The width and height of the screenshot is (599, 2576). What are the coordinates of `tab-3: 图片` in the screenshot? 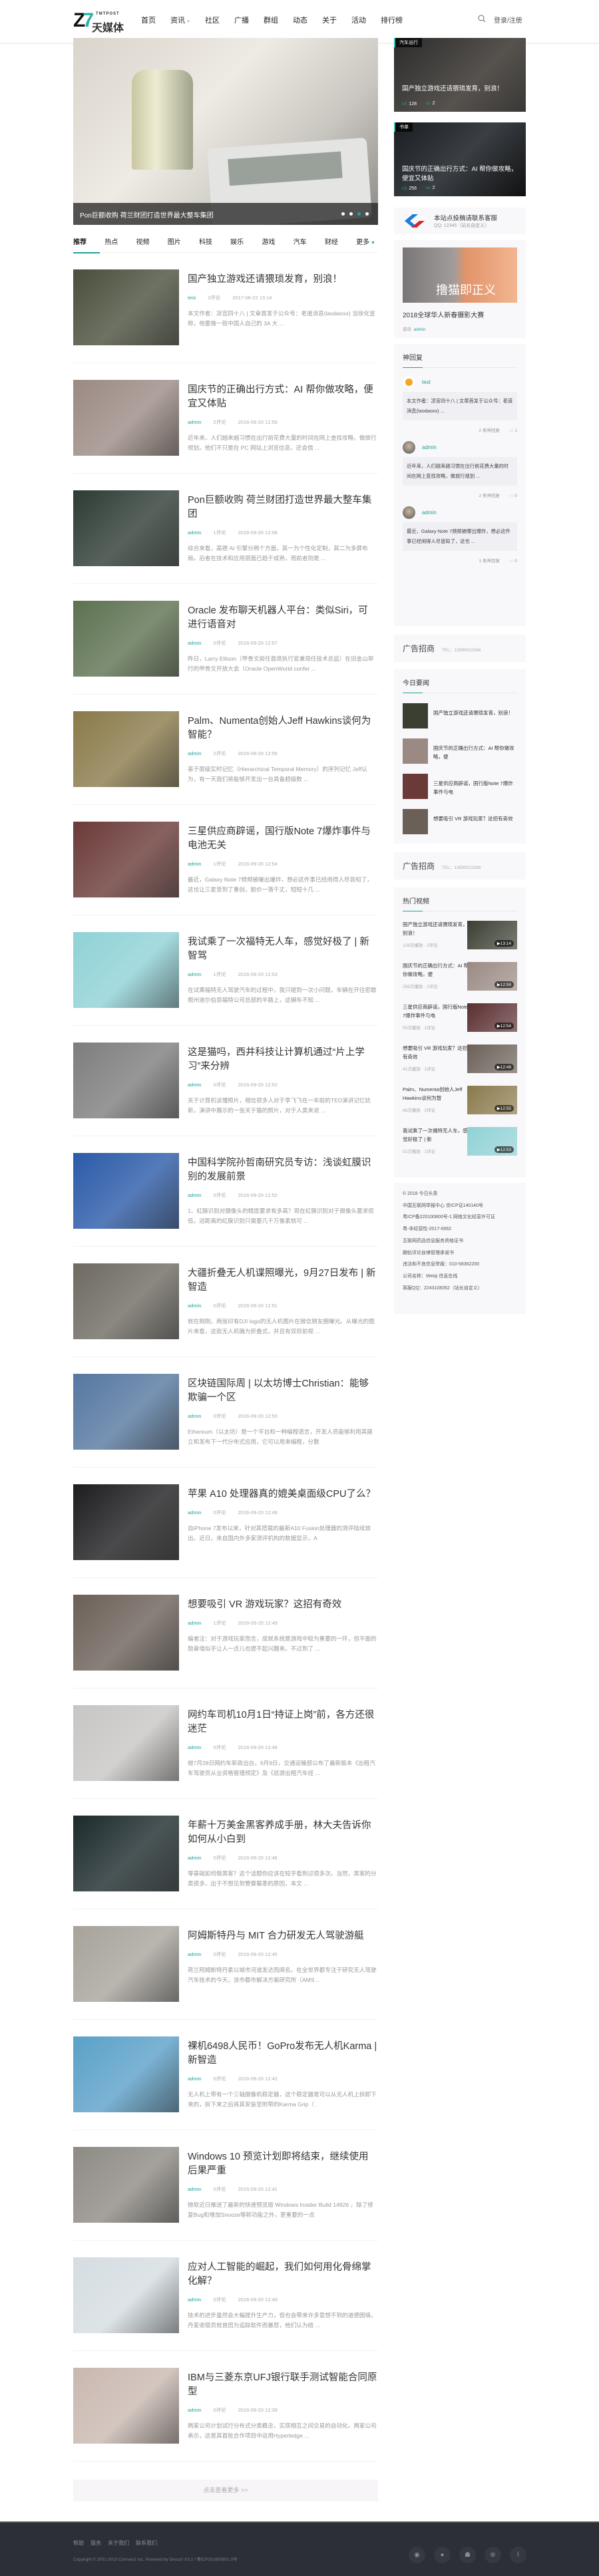 It's located at (181, 243).